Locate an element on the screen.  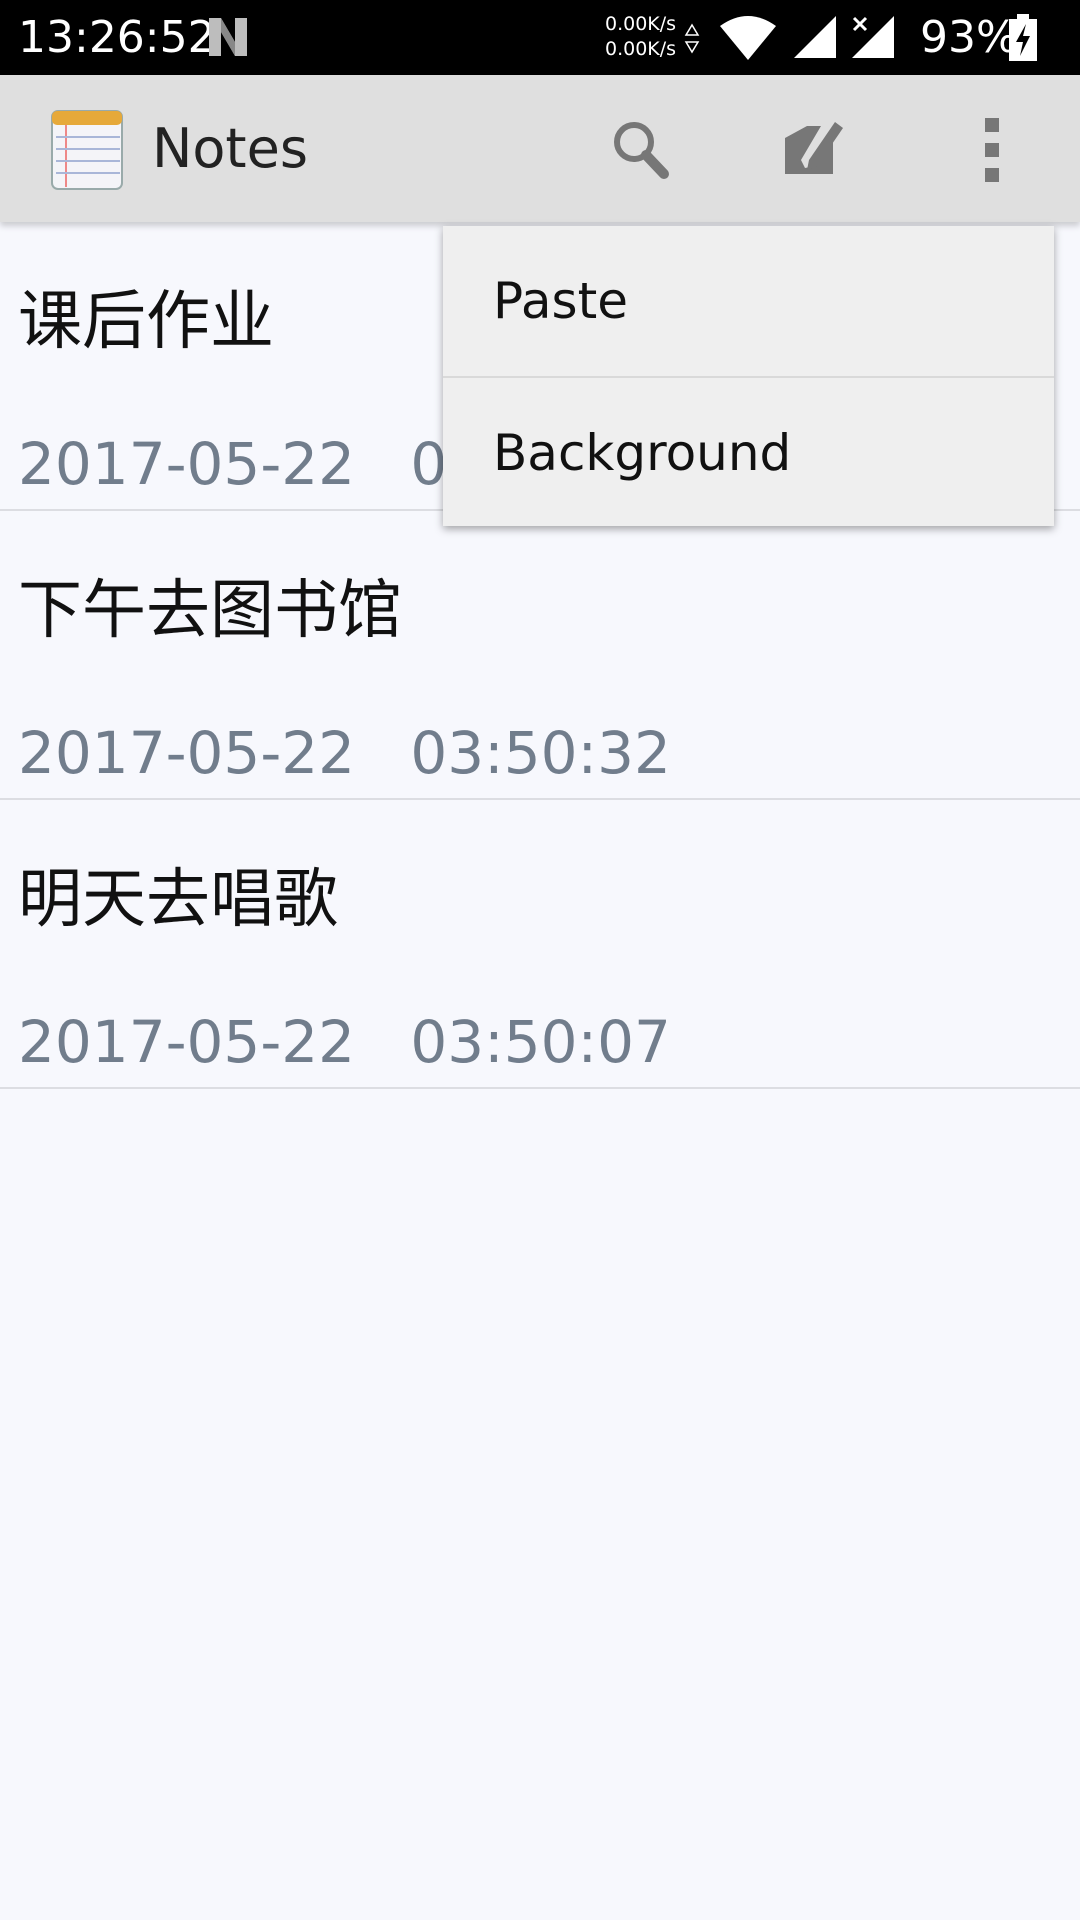
note-title: 明天去唱歌 is located at coordinates (178, 900).